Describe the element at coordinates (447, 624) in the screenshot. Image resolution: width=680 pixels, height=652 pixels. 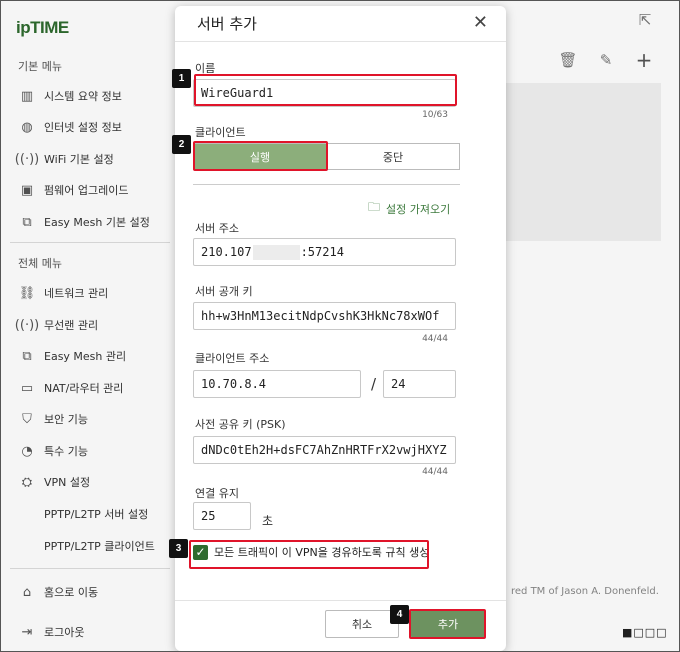
I see `highlight-add-button` at that location.